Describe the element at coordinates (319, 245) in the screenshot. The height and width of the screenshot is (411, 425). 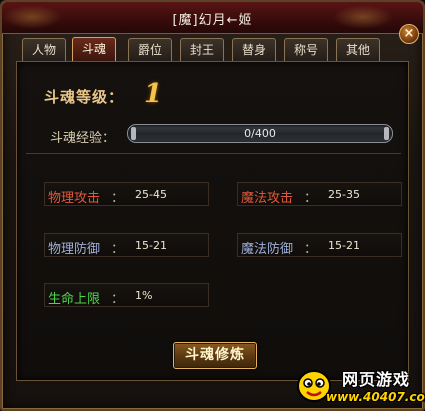
I see `stat-magic-defense: 魔法防御 ： 15-21` at that location.